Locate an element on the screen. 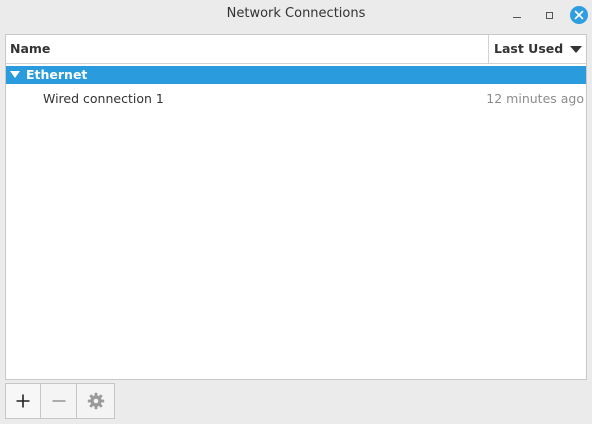 This screenshot has height=424, width=592. minus-icon is located at coordinates (58, 401).